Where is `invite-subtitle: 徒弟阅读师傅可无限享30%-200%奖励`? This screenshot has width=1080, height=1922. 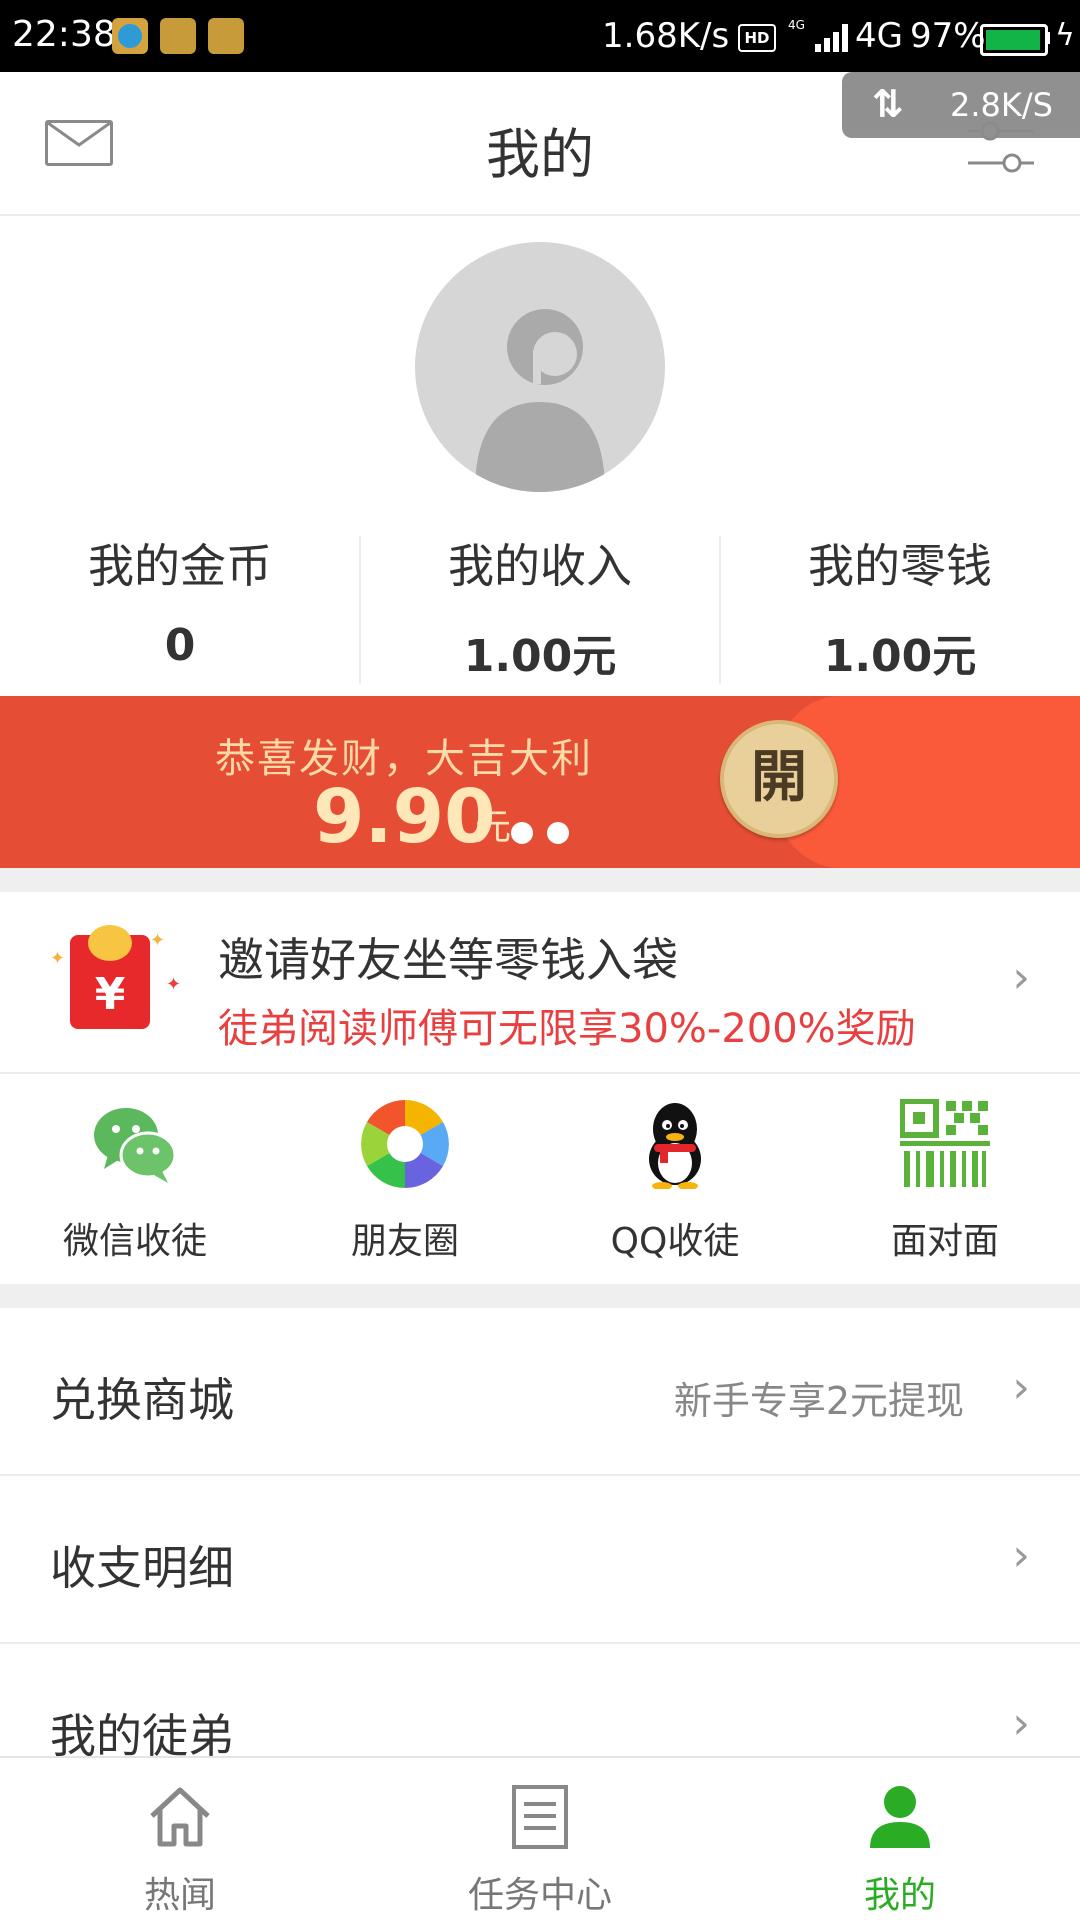 invite-subtitle: 徒弟阅读师傅可无限享30%-200%奖励 is located at coordinates (567, 1029).